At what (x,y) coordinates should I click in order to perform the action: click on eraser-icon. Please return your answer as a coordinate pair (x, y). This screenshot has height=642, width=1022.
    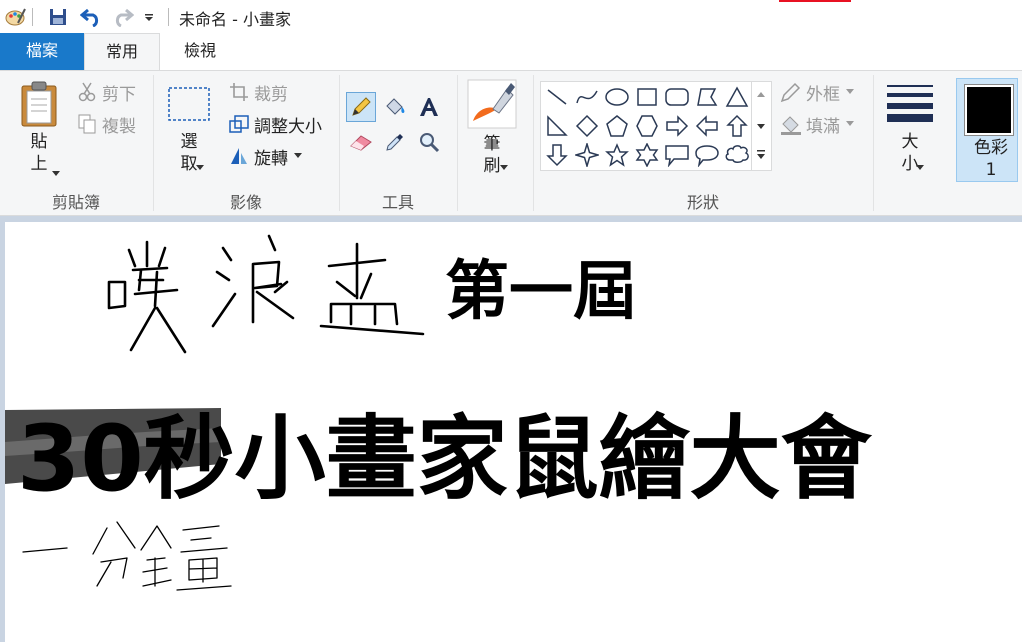
    Looking at the image, I should click on (361, 143).